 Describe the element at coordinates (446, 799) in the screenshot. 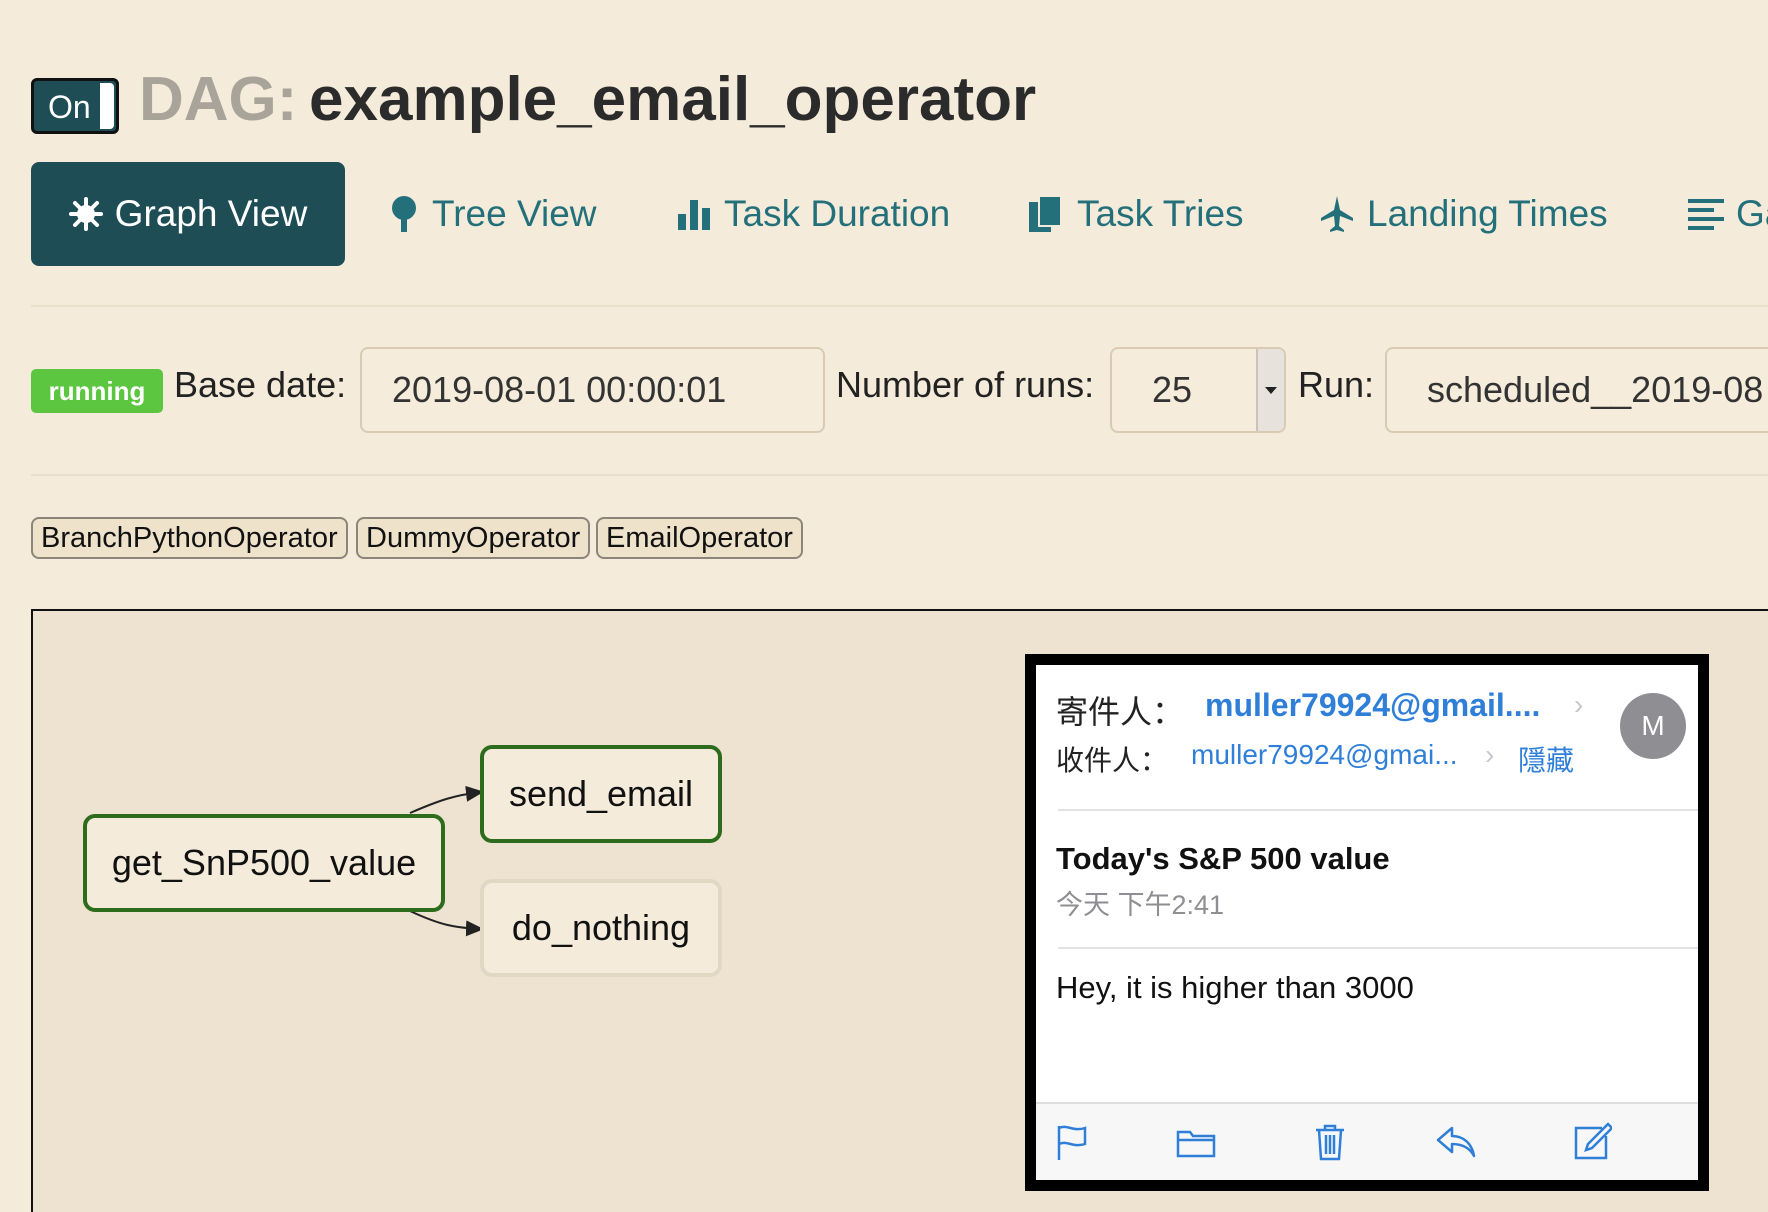

I see `edge-get-to-send` at that location.